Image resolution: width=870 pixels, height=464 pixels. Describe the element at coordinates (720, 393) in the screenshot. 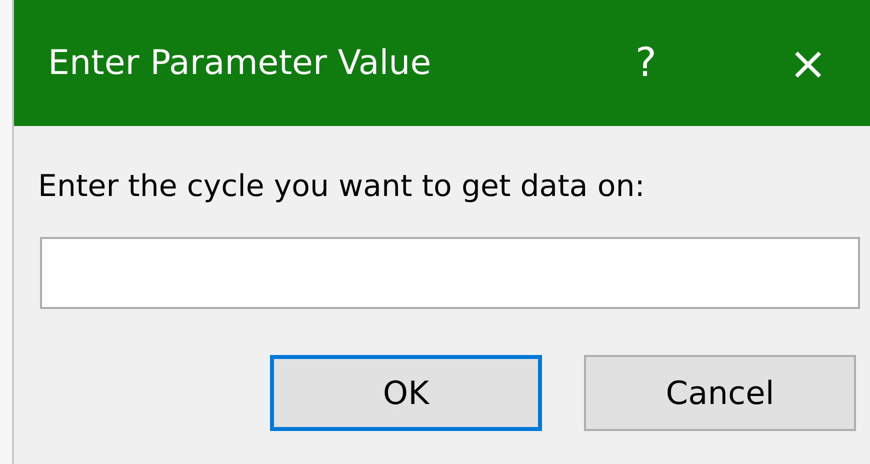

I see `dialog-button: Cancel` at that location.